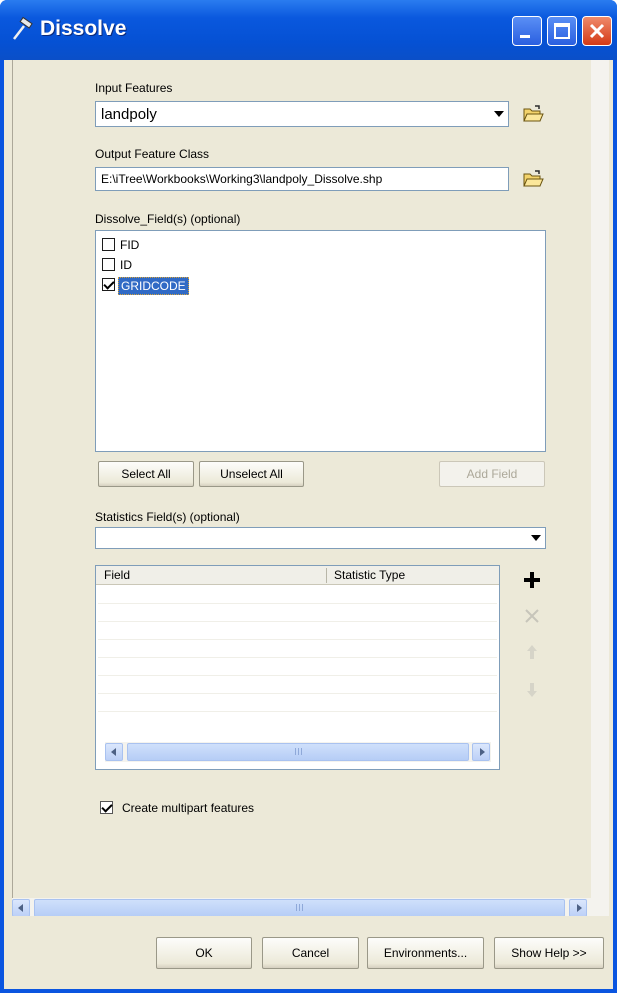  Describe the element at coordinates (153, 286) in the screenshot. I see `dissolve-field-label: GRIDCODE` at that location.